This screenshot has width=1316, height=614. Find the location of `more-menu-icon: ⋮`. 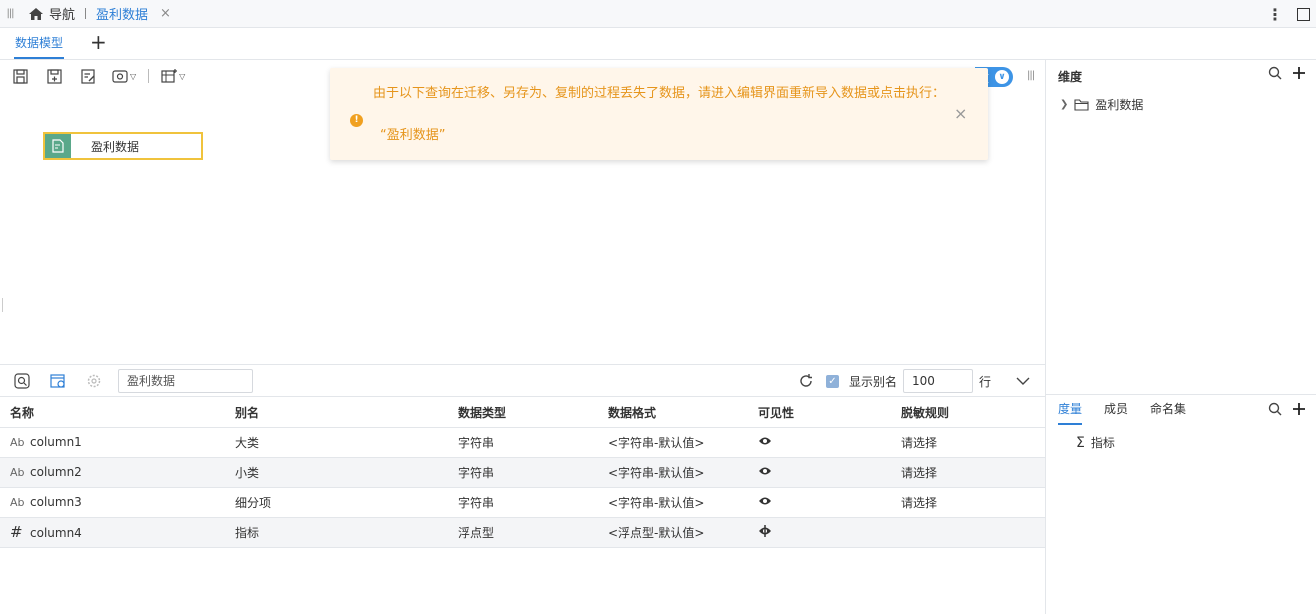

more-menu-icon: ⋮ is located at coordinates (1275, 14).